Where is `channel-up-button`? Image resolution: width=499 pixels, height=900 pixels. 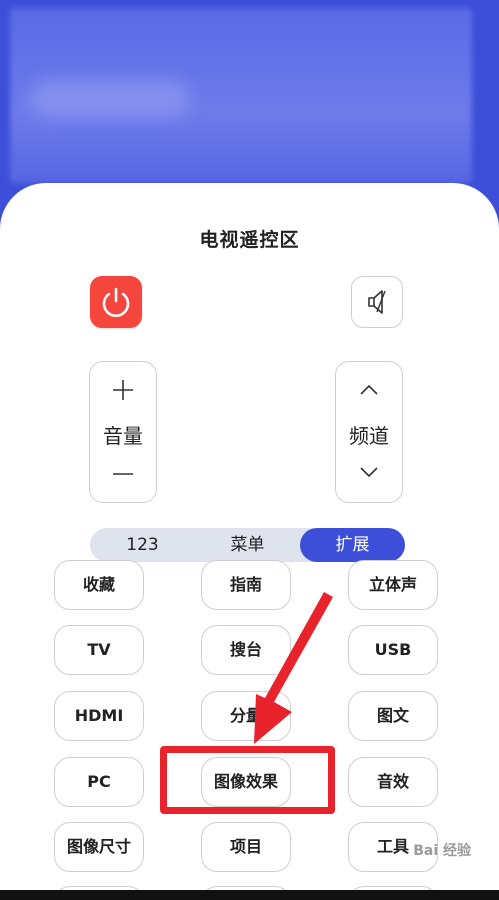
channel-up-button is located at coordinates (369, 392).